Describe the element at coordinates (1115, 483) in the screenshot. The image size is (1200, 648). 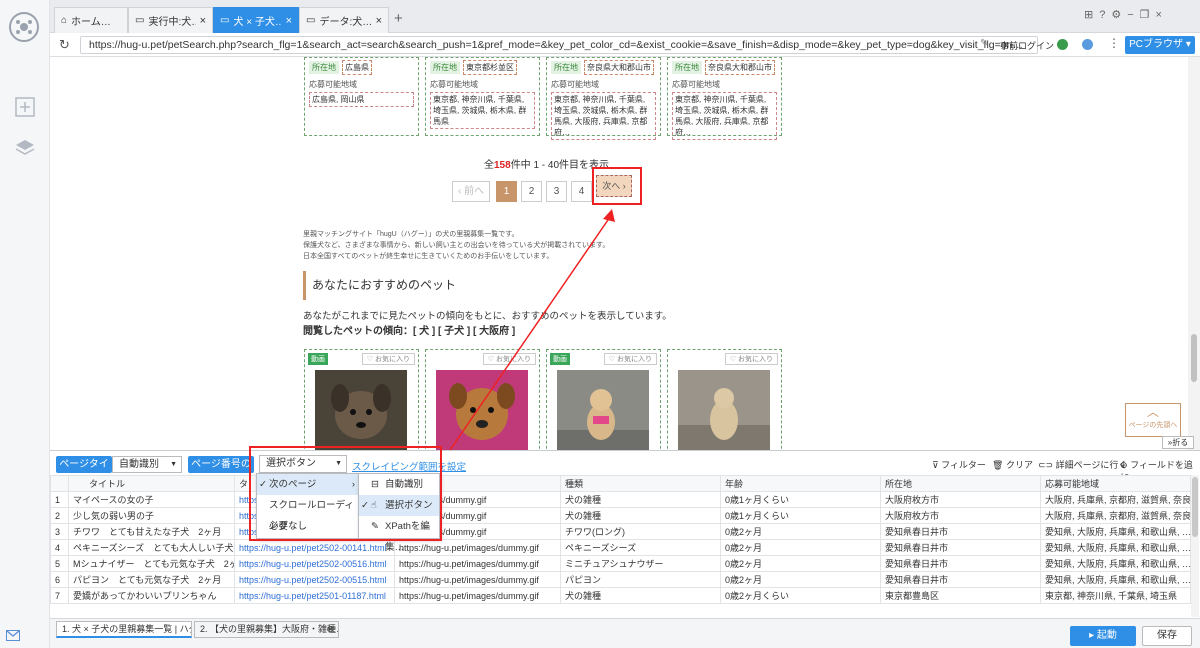
I see `column-header: 応募可能地域` at that location.